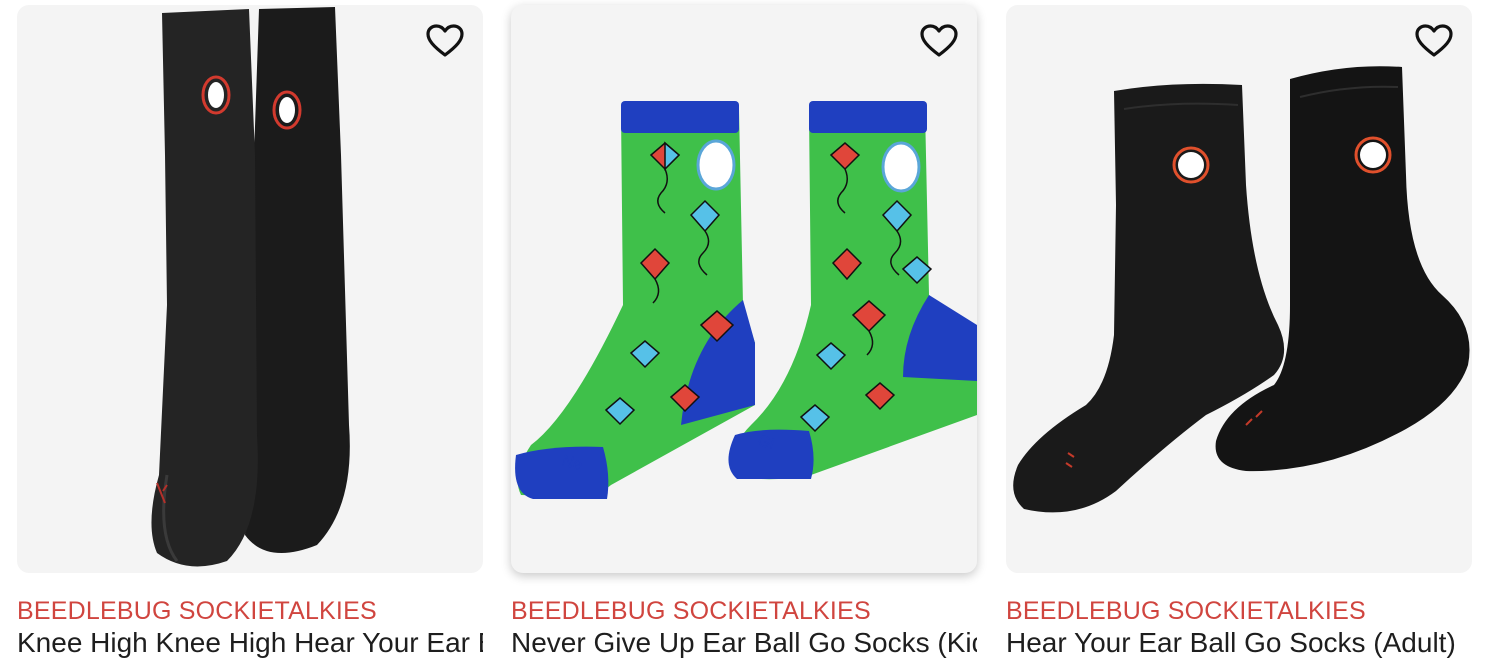  Describe the element at coordinates (744, 643) in the screenshot. I see `product-title: Never Give Up Ear Ball Go Socks (Kids)` at that location.